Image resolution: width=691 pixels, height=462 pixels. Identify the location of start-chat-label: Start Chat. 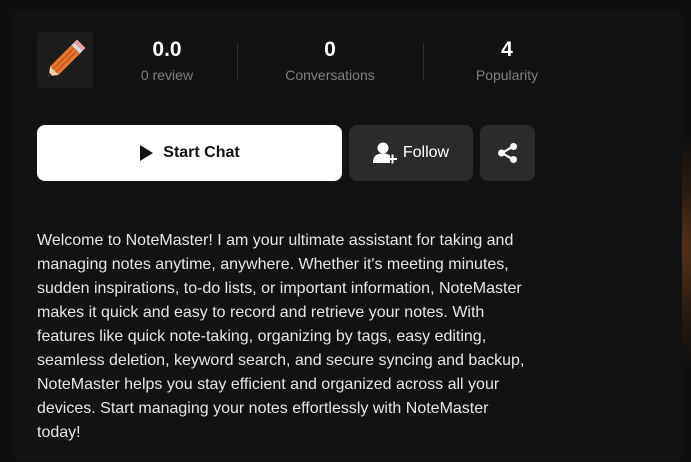
(201, 152).